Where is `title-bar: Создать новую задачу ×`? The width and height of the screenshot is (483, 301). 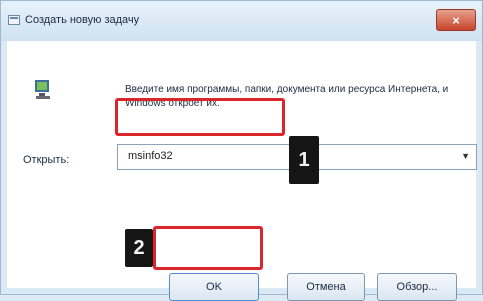
title-bar: Создать новую задачу × is located at coordinates (241, 21).